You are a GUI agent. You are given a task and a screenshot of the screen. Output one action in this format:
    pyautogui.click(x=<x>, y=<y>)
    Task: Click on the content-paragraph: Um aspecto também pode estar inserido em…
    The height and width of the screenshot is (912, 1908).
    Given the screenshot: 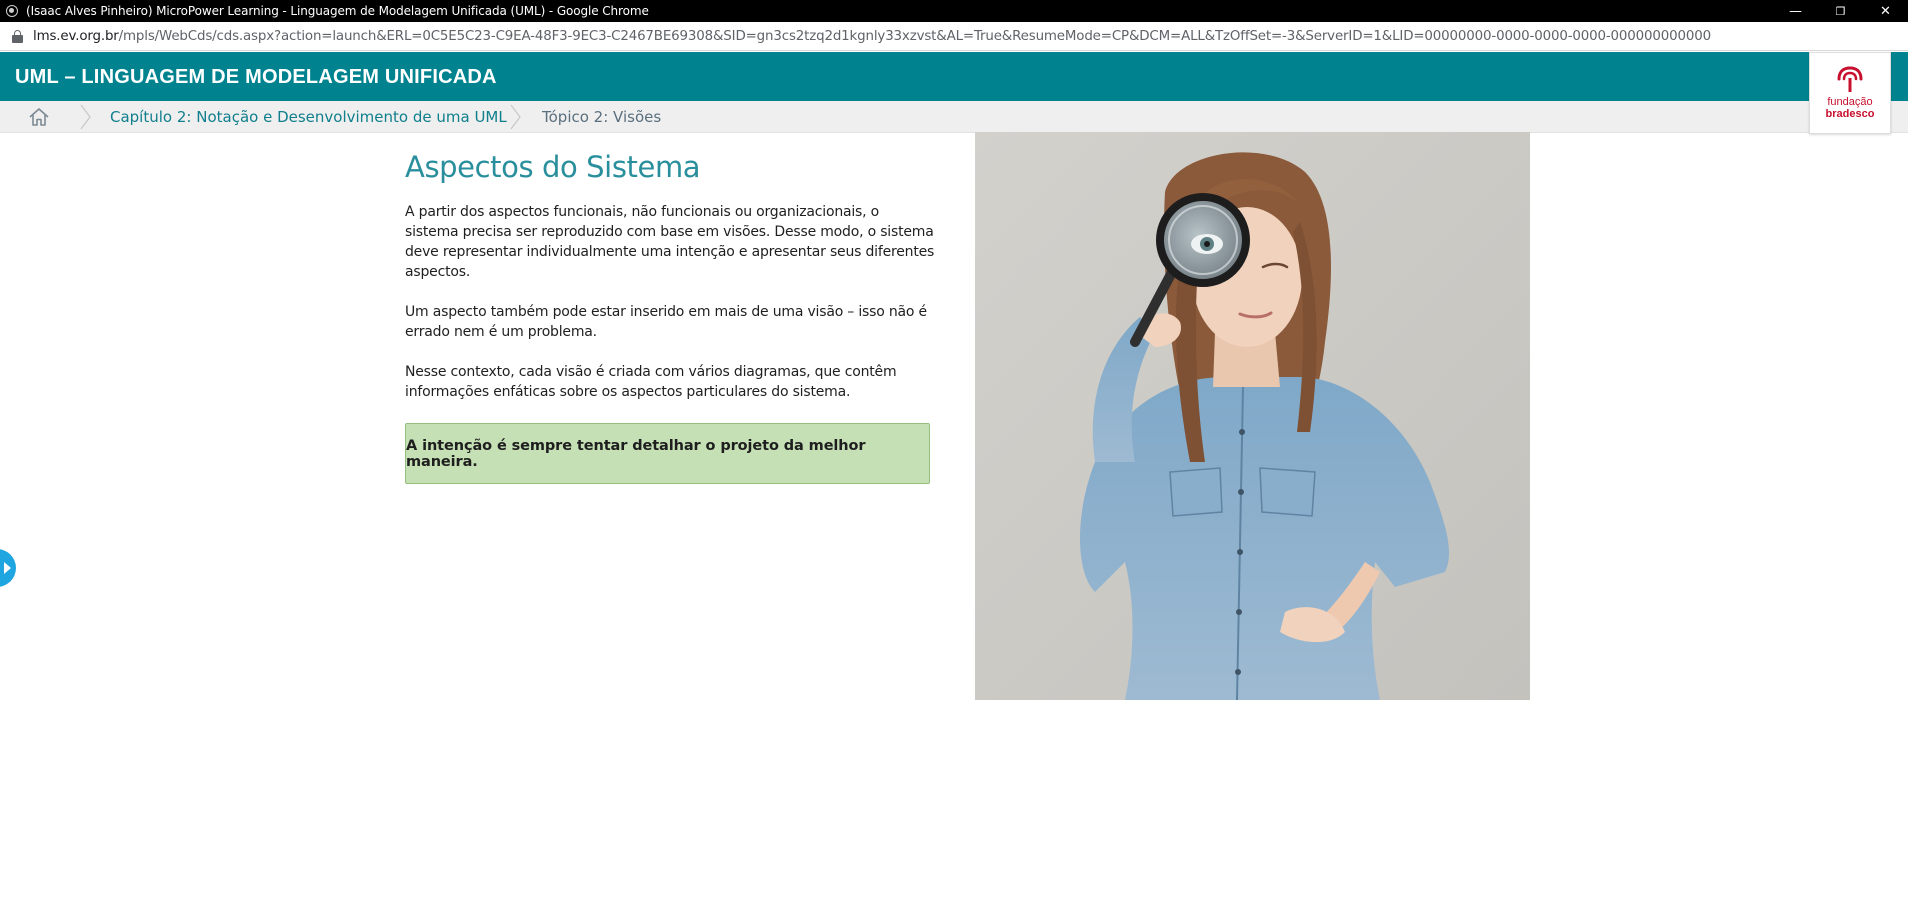 What is the action you would take?
    pyautogui.click(x=666, y=322)
    